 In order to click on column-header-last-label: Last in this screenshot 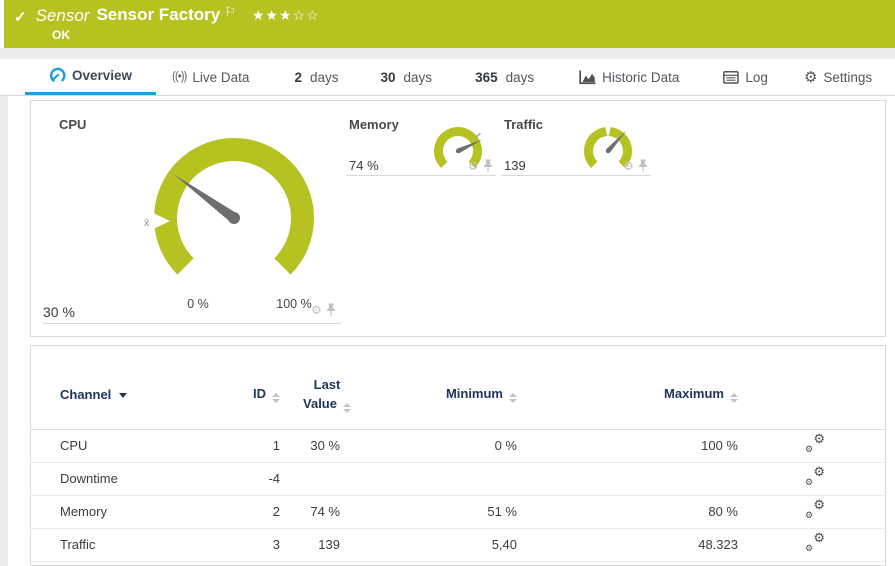, I will do `click(327, 384)`.